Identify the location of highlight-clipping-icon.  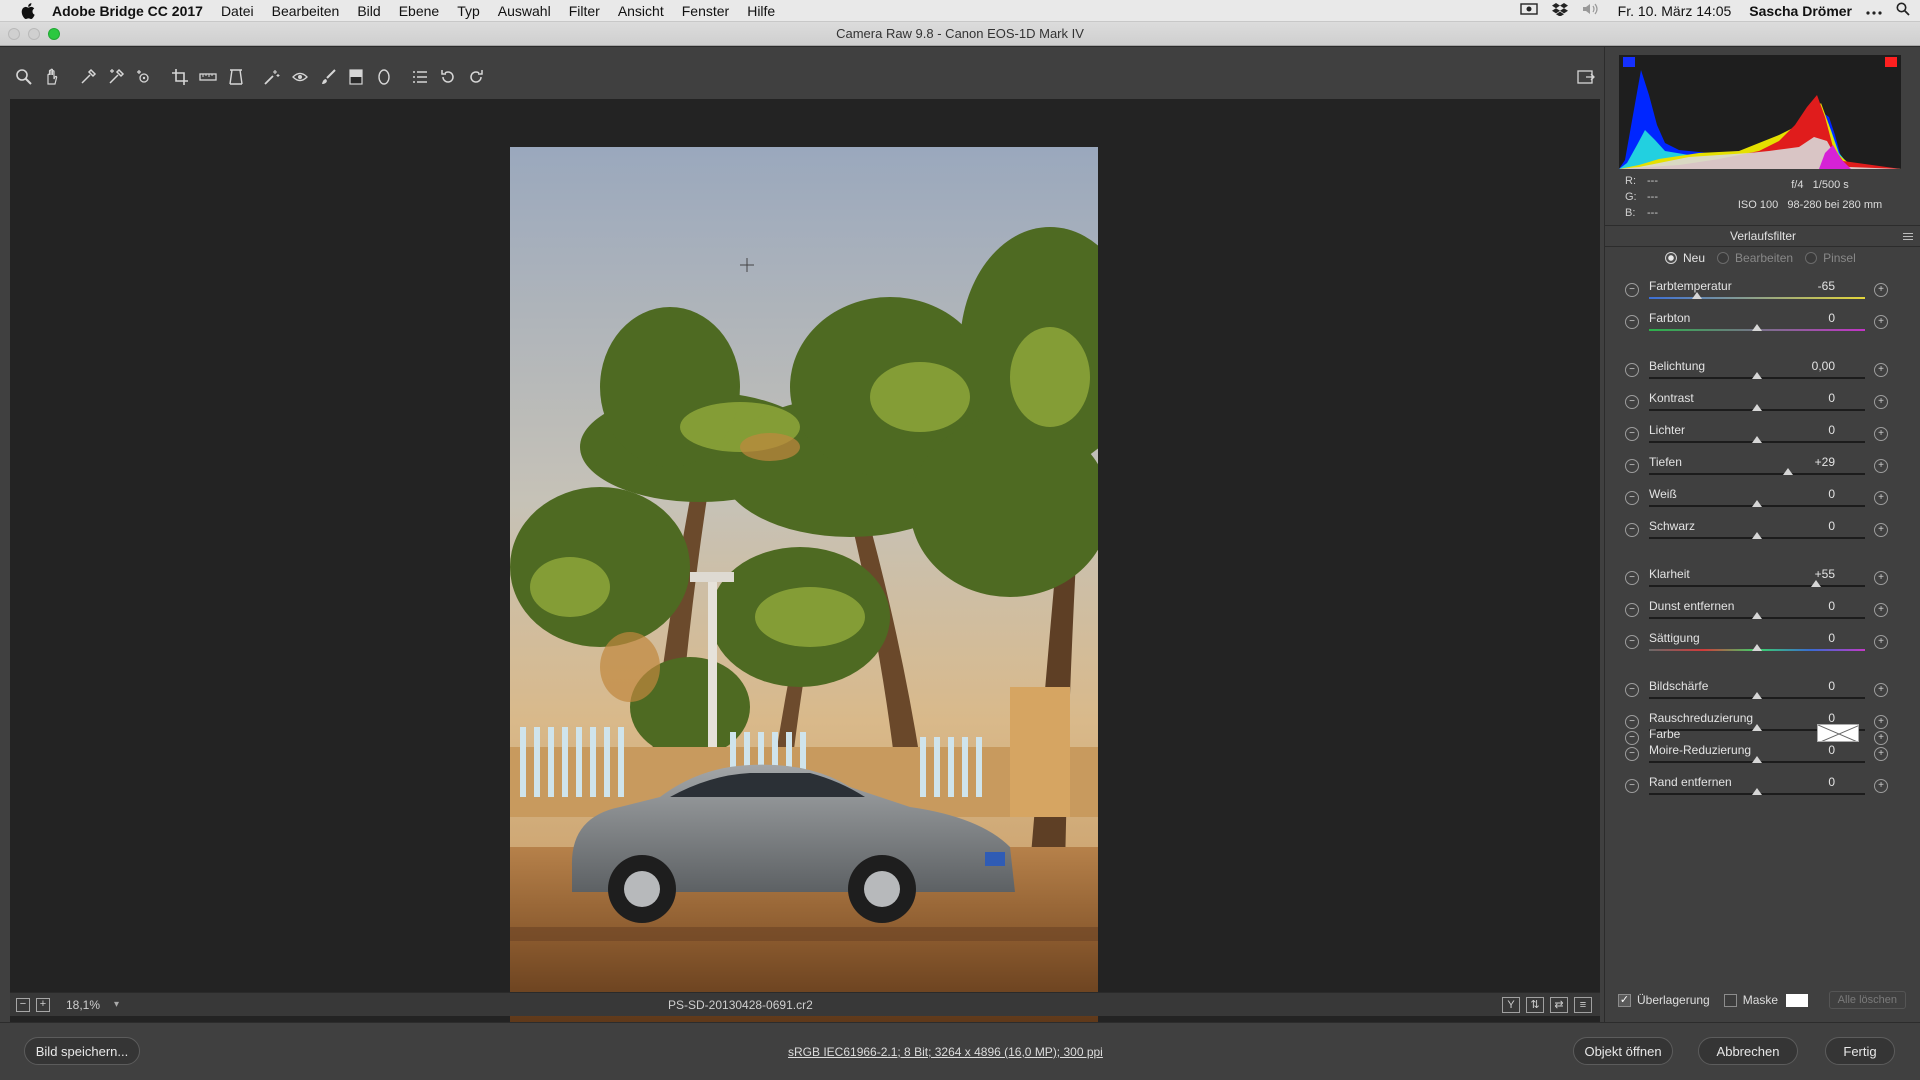
(1891, 62).